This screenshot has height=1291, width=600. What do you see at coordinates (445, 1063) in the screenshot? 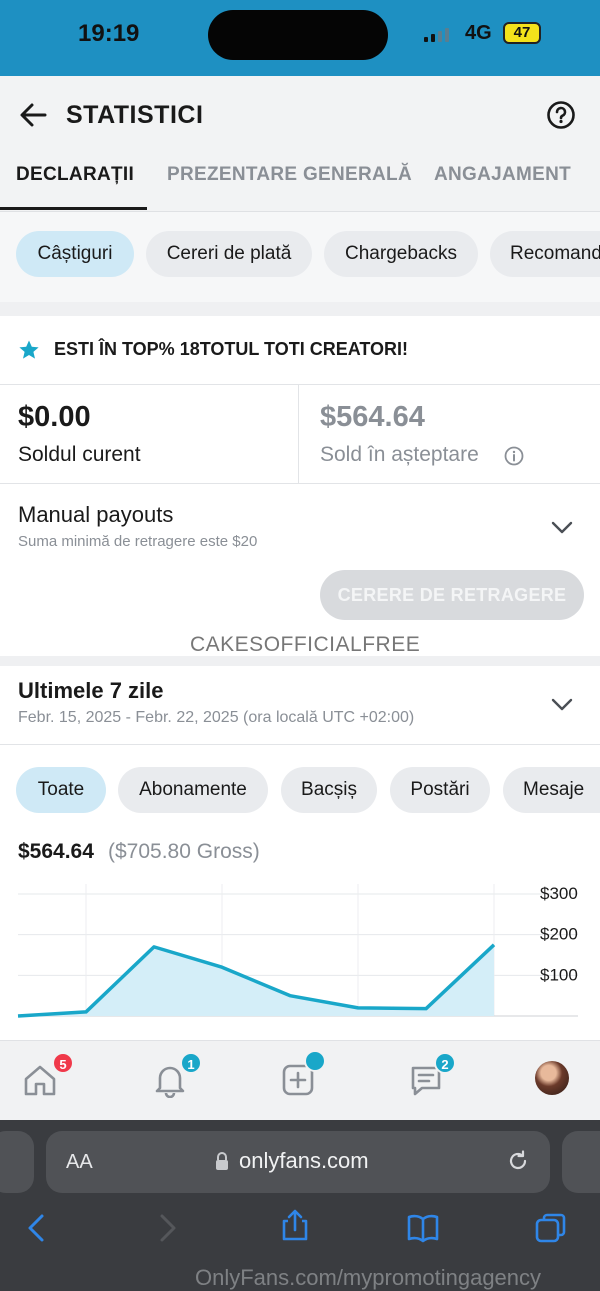
I see `messages-badge: 2` at bounding box center [445, 1063].